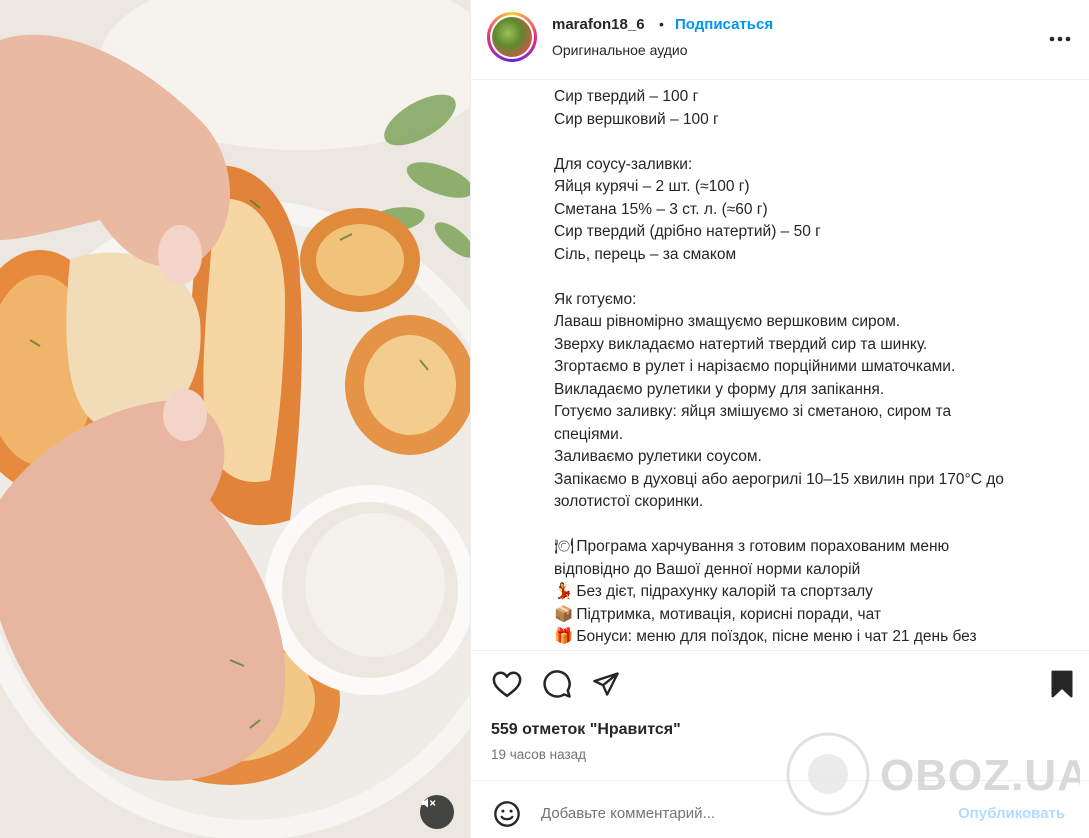 This screenshot has height=838, width=1089. What do you see at coordinates (724, 24) in the screenshot?
I see `follow-button: Подписаться` at bounding box center [724, 24].